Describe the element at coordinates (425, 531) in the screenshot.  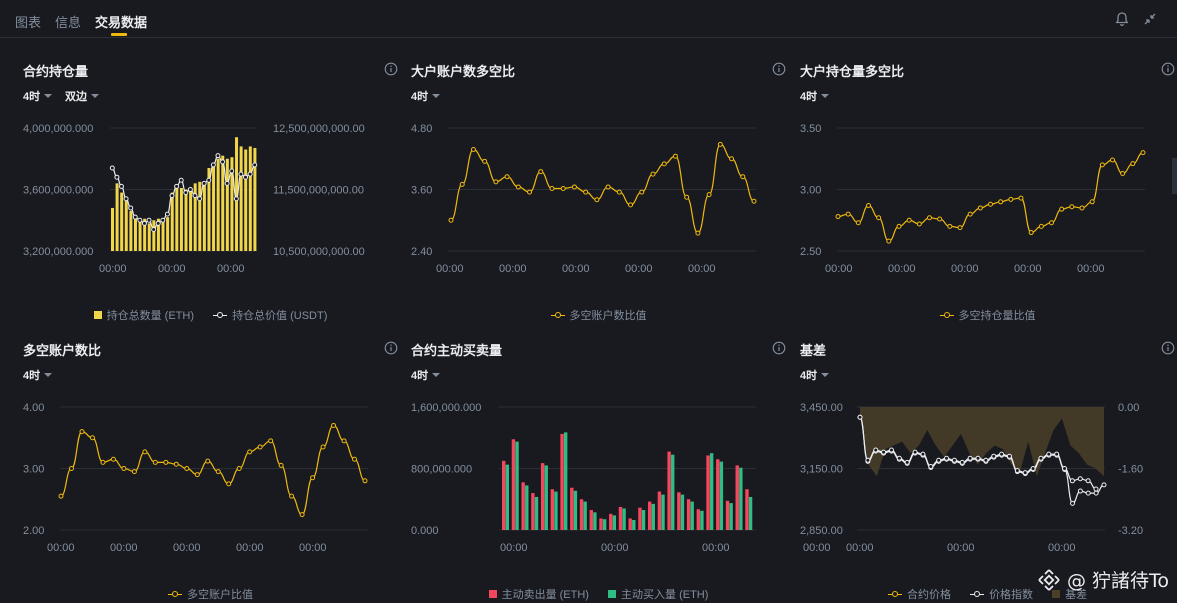
I see `y-tick-label: 0.000` at that location.